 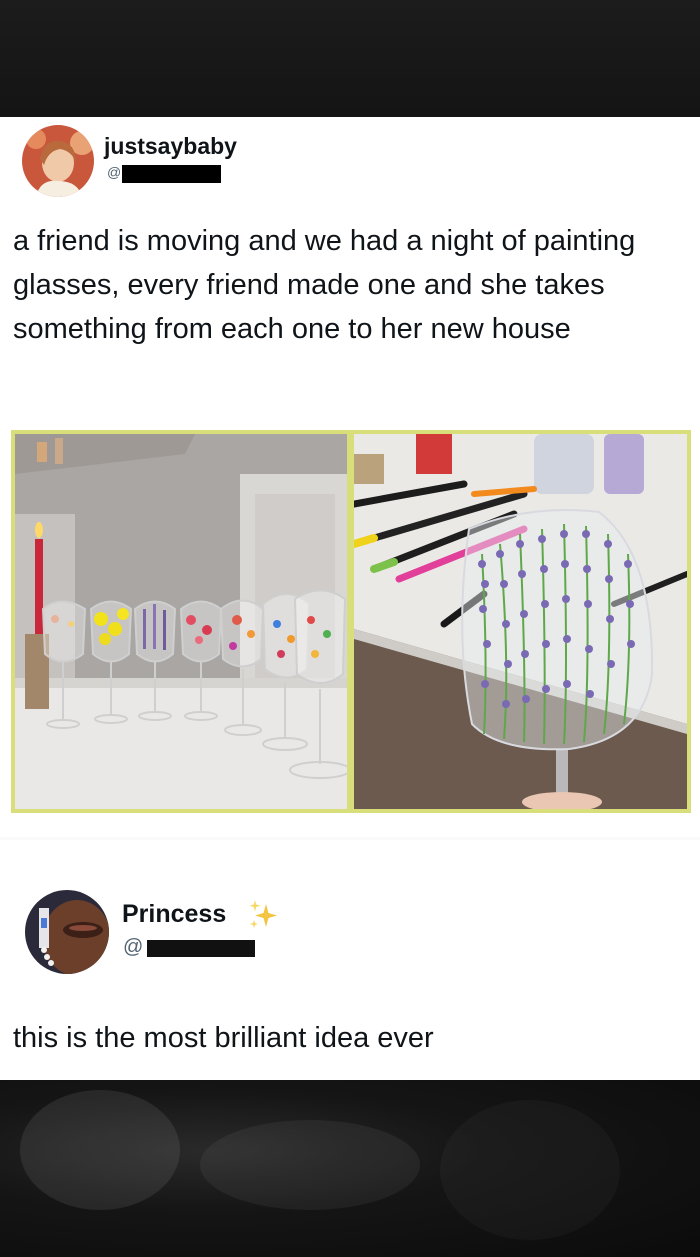 I want to click on display-name: Princess, so click(x=174, y=914).